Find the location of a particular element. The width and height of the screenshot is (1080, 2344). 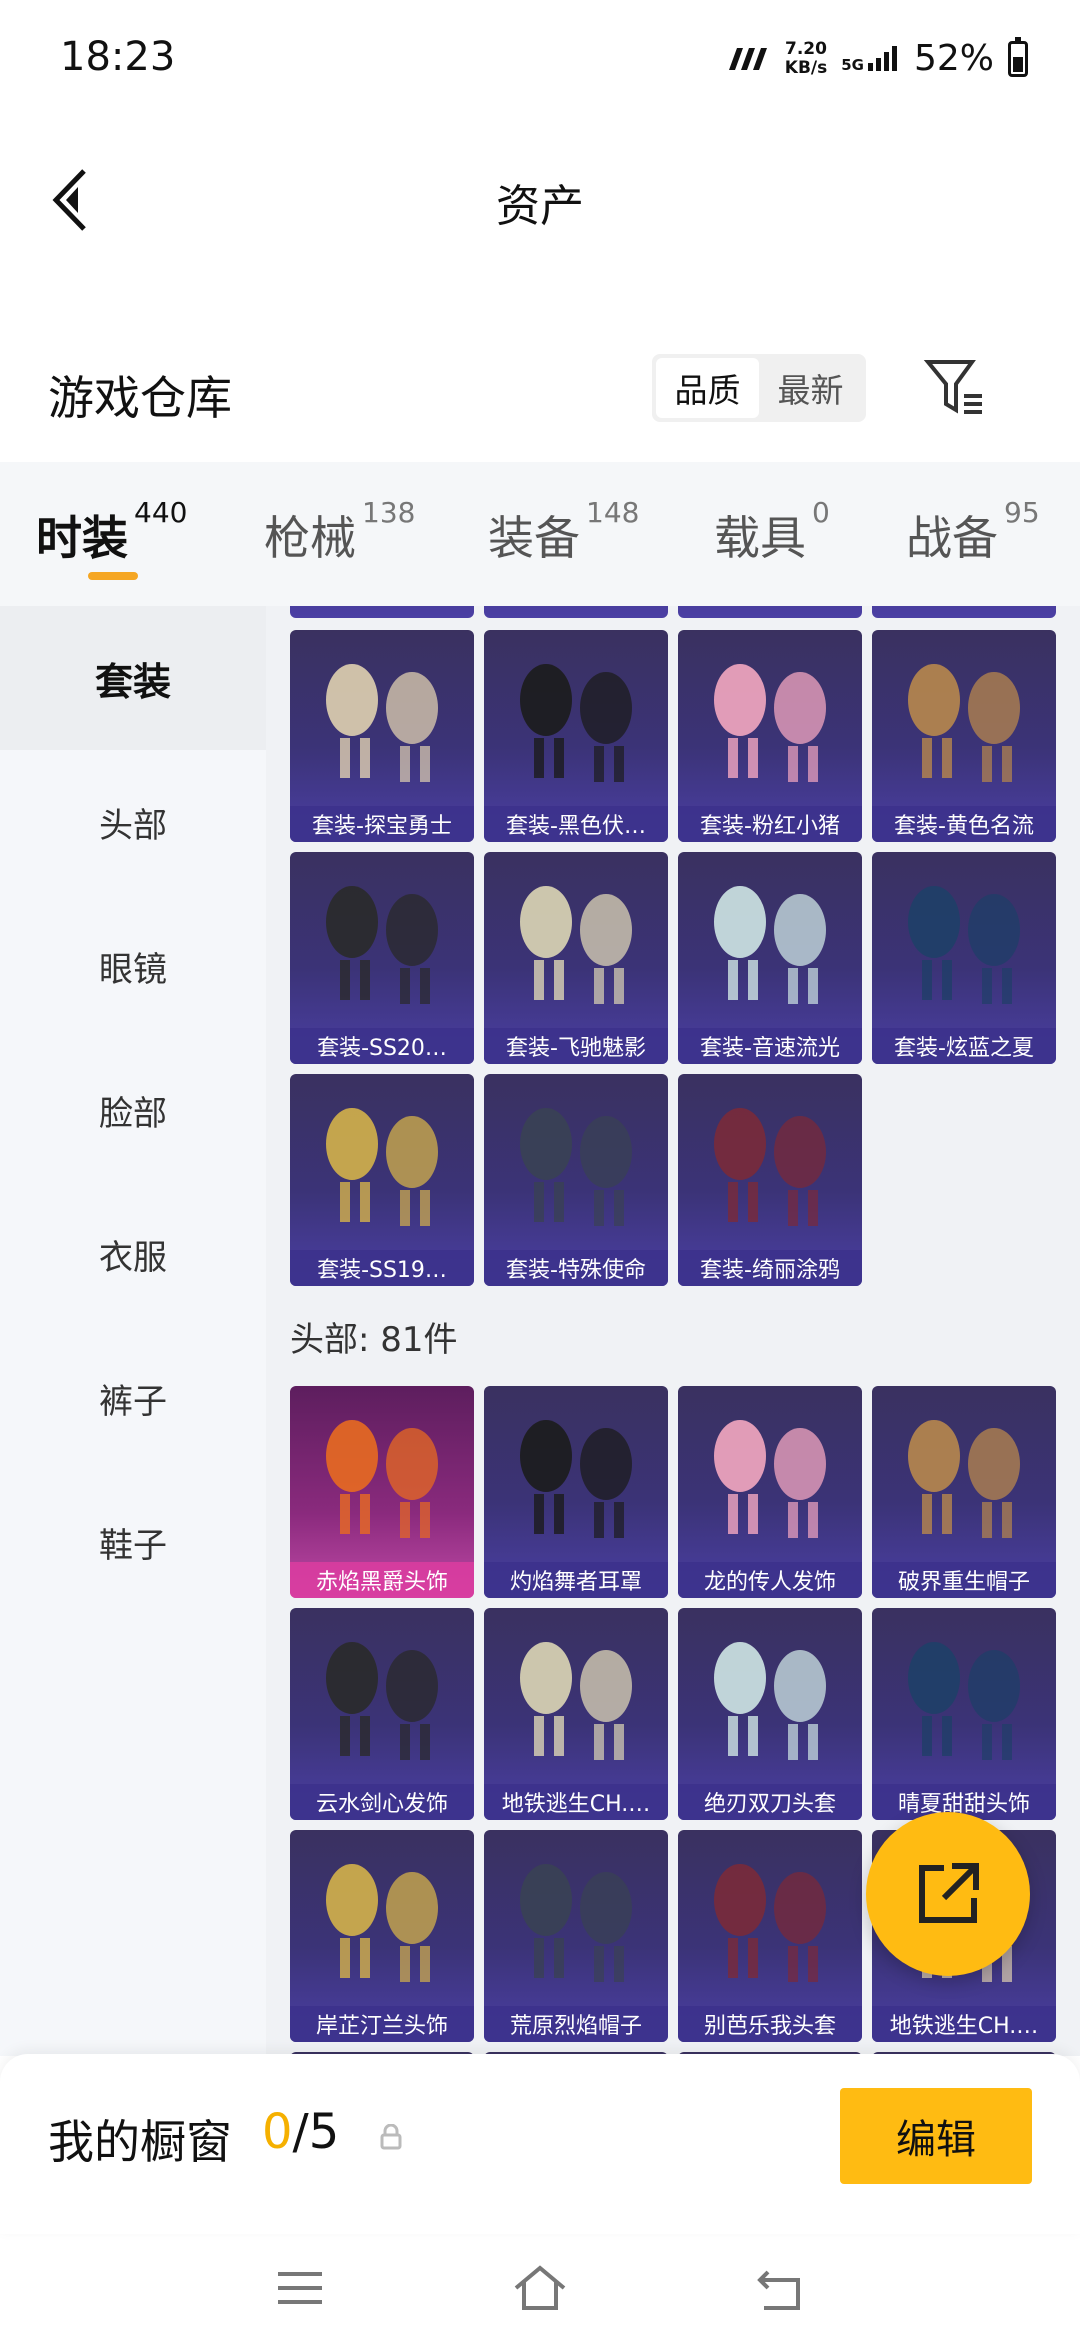

battery-percent: 52% is located at coordinates (953, 58).